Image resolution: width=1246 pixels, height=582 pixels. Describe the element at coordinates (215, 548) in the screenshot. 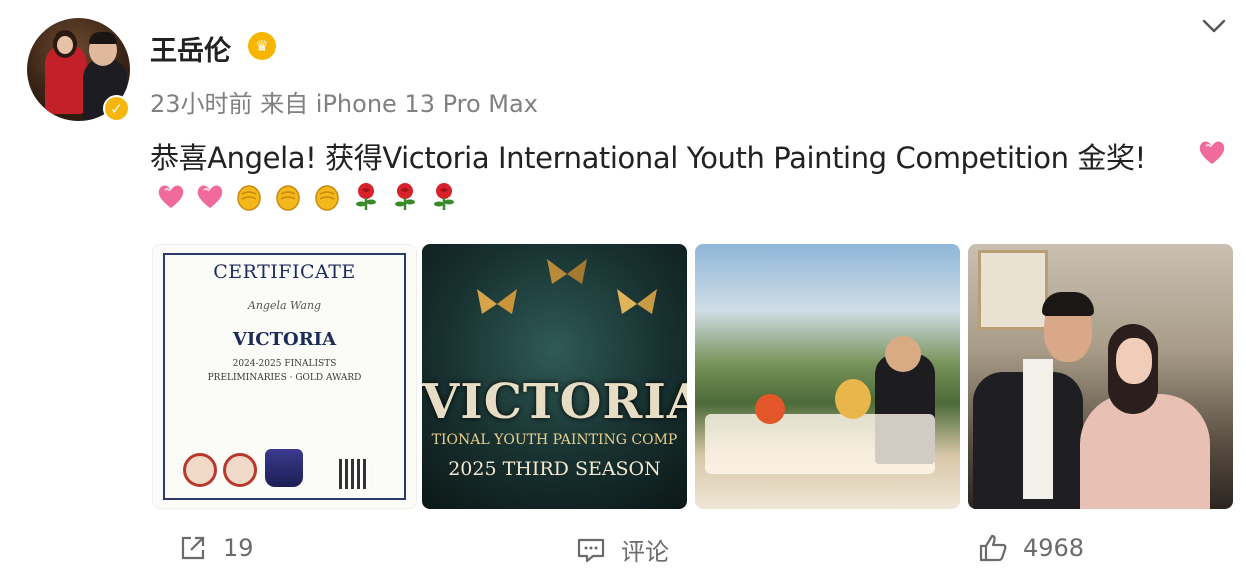

I see `share-button: 19` at that location.